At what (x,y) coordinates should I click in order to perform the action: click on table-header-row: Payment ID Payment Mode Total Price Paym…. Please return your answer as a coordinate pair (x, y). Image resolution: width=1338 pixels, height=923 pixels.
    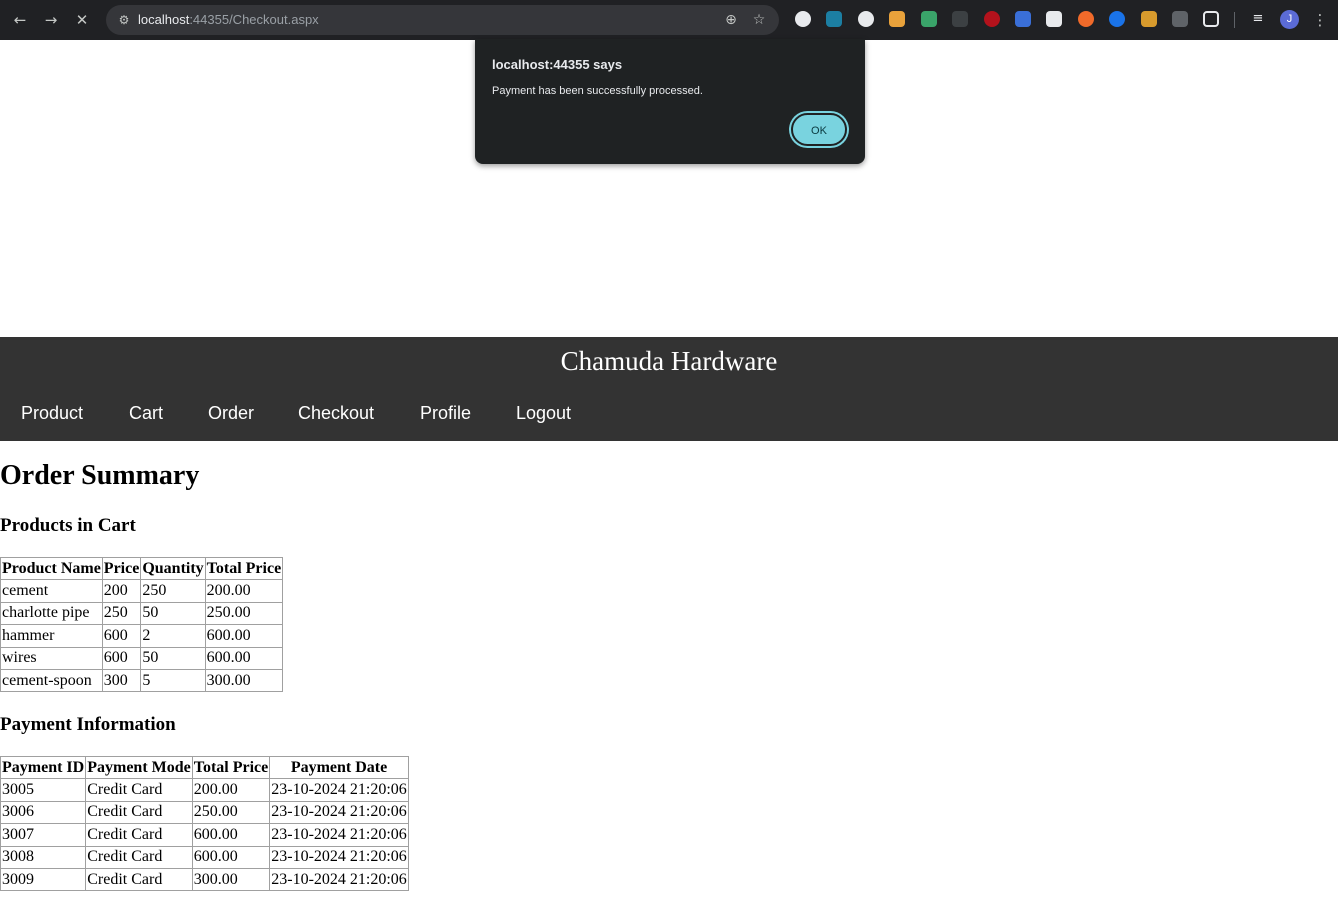
    Looking at the image, I should click on (204, 767).